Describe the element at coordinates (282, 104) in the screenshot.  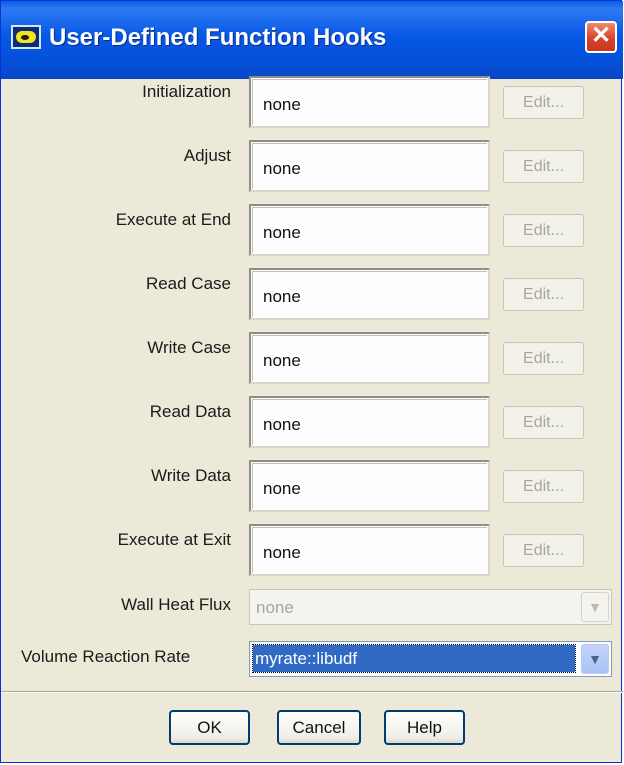
I see `initialization-value: none` at that location.